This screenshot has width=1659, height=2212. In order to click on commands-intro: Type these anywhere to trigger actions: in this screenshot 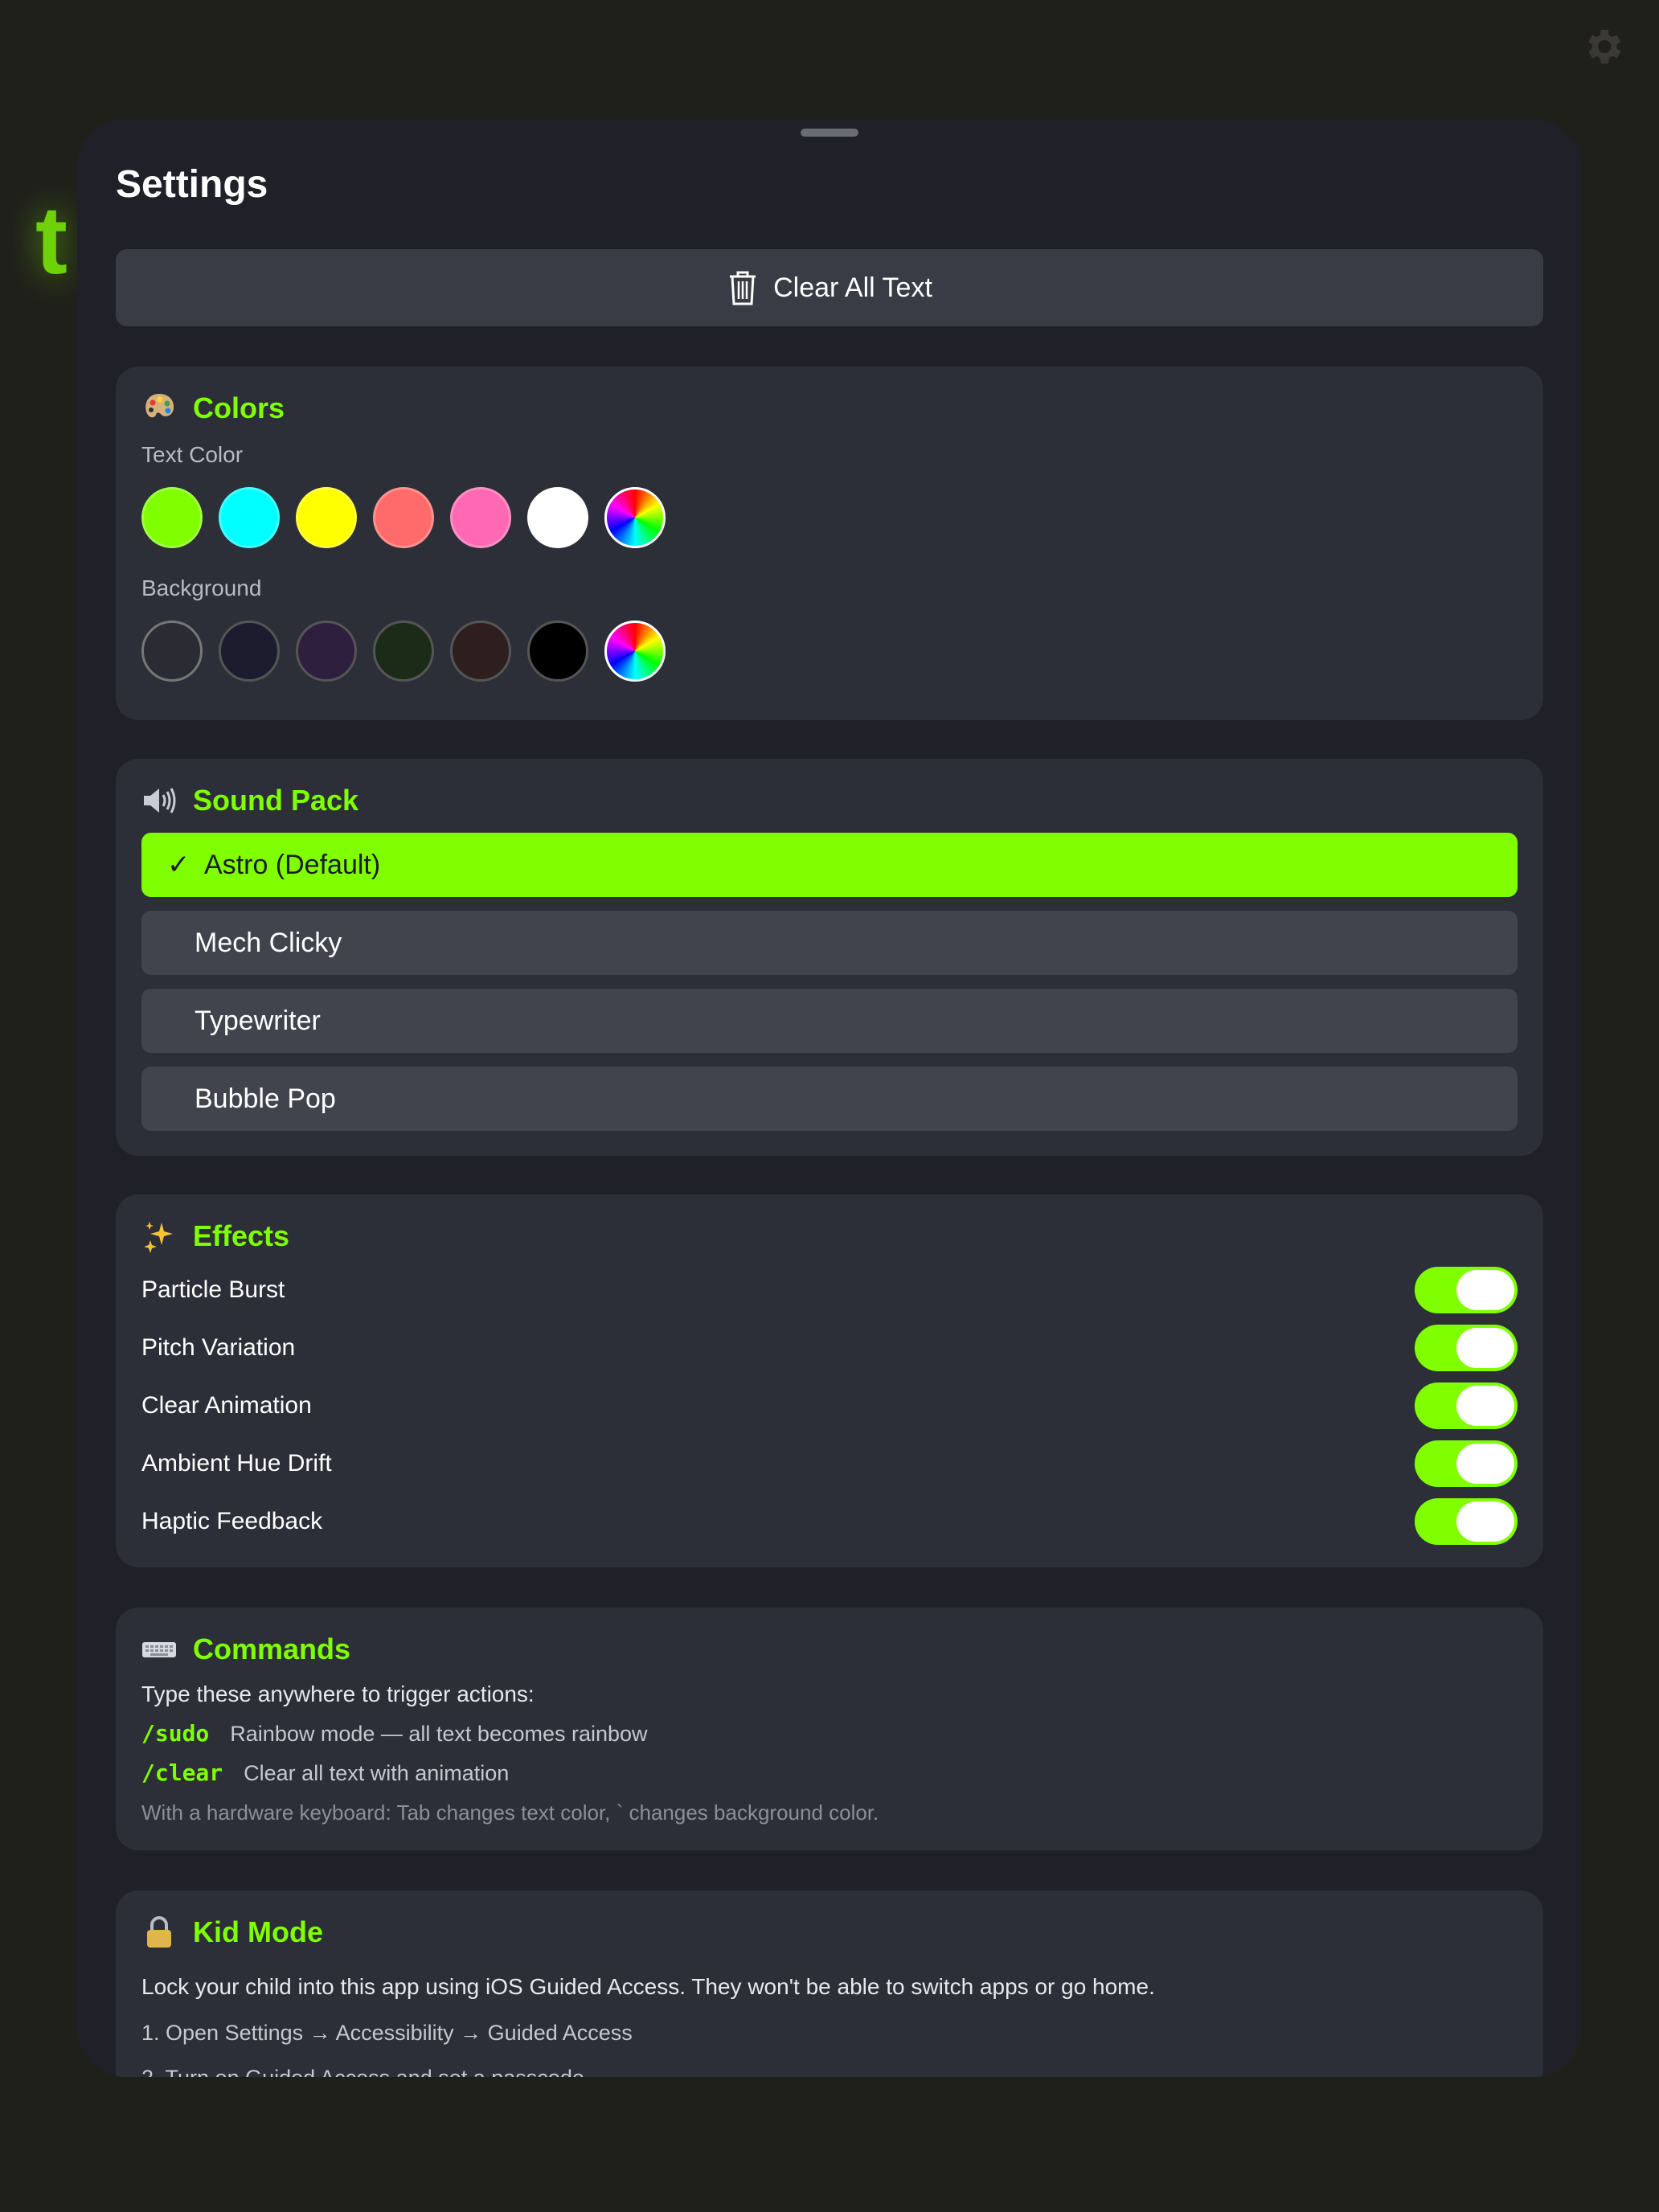, I will do `click(338, 1694)`.